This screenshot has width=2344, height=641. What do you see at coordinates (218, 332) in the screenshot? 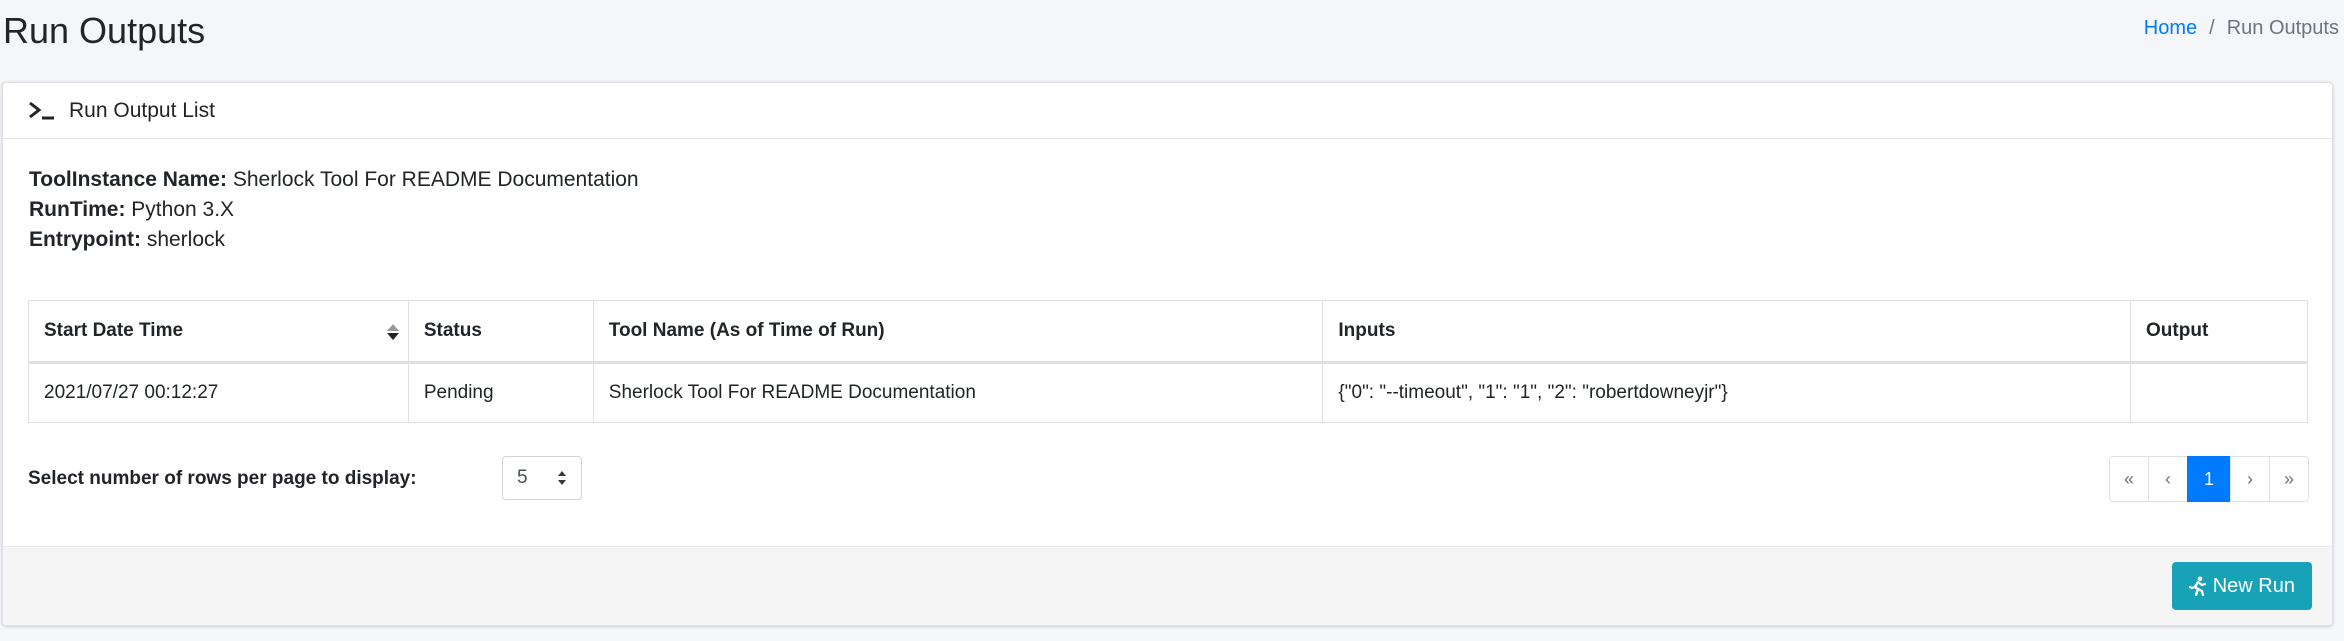
I see `column-header-start-date-time: Start Date Time` at bounding box center [218, 332].